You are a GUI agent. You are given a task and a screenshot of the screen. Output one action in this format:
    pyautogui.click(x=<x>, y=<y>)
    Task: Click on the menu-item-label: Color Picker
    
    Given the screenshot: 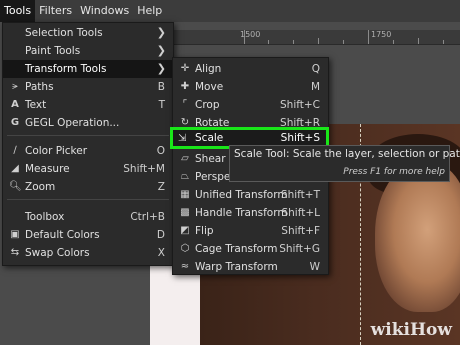 What is the action you would take?
    pyautogui.click(x=56, y=151)
    